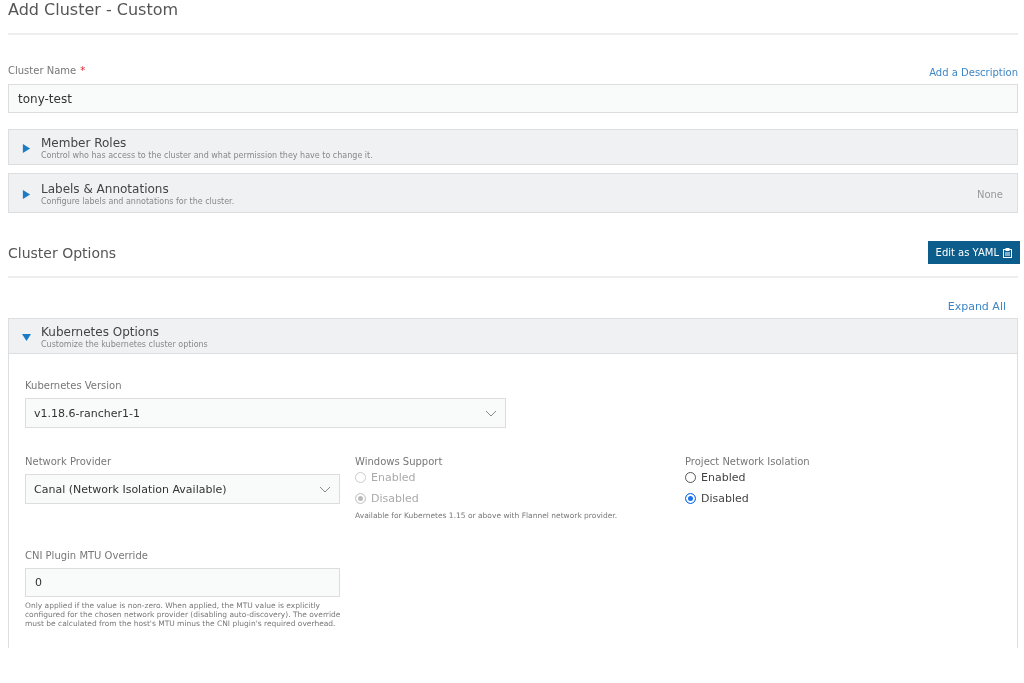 The height and width of the screenshot is (683, 1024). What do you see at coordinates (84, 143) in the screenshot?
I see `section-title: Member Roles` at bounding box center [84, 143].